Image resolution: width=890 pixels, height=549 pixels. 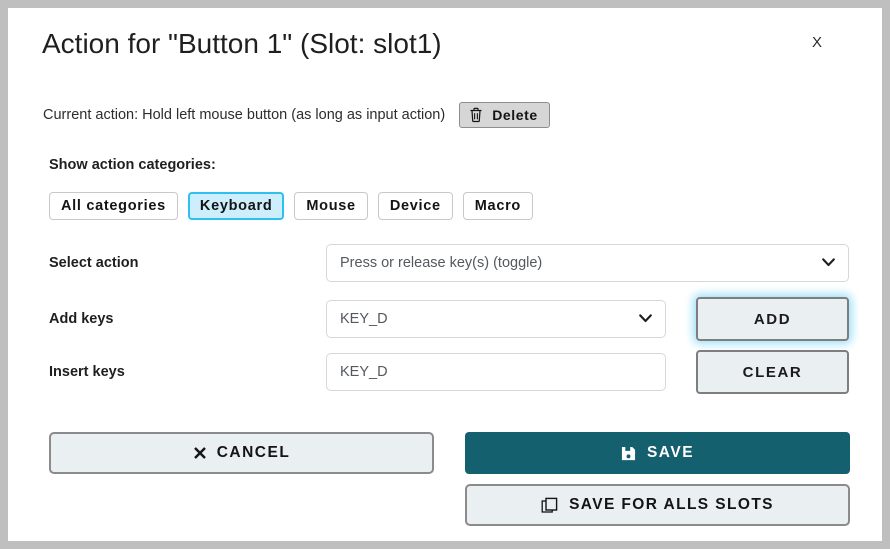 I want to click on category-button-all-categories: All categories, so click(x=113, y=206).